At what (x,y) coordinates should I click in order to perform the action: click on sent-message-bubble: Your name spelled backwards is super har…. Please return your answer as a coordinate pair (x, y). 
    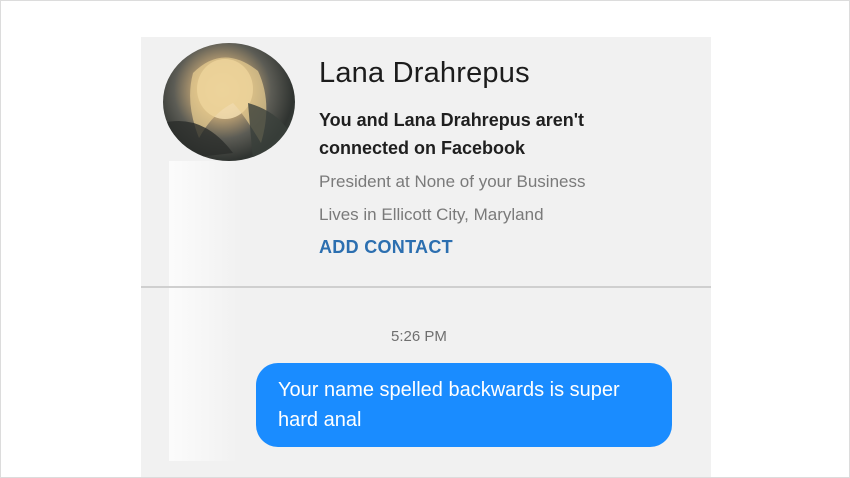
    Looking at the image, I should click on (464, 405).